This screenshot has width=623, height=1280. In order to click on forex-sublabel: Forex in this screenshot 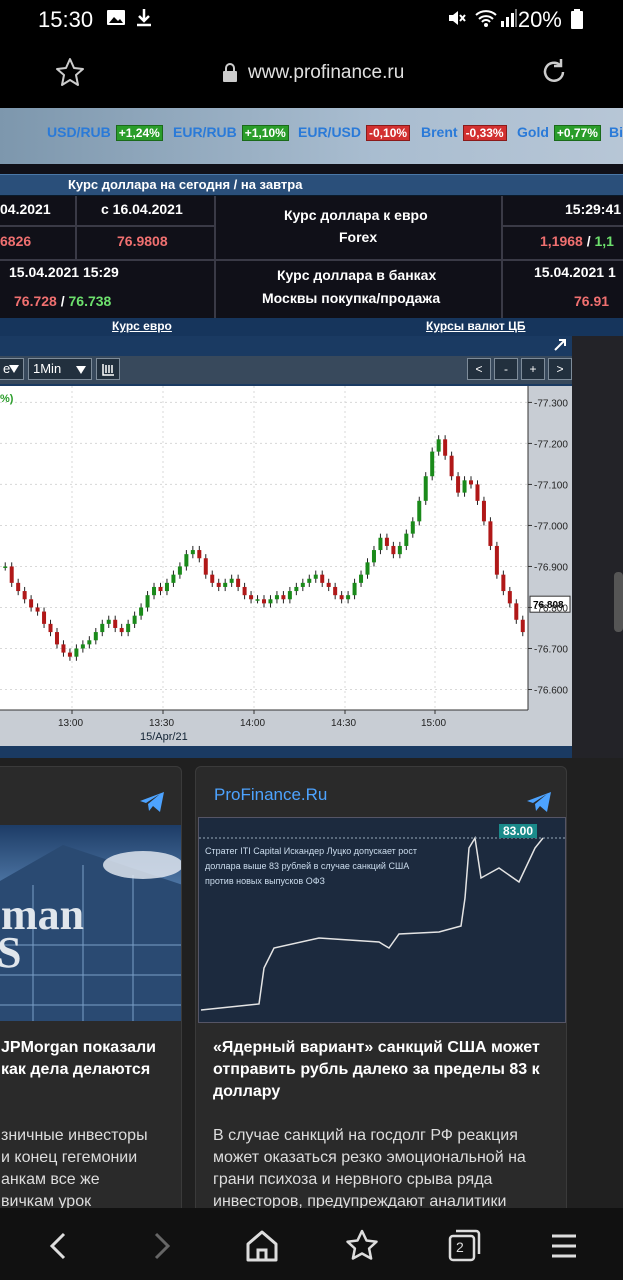, I will do `click(358, 237)`.